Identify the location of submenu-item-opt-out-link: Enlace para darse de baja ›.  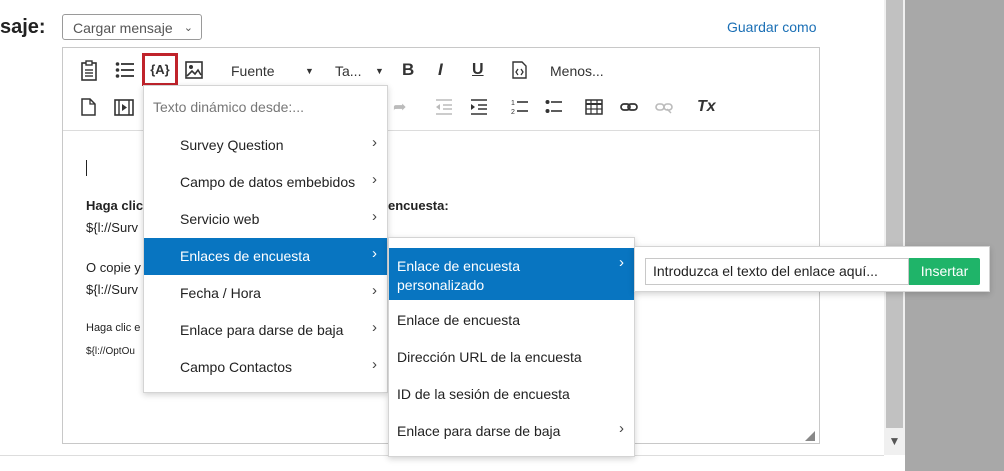
(511, 431).